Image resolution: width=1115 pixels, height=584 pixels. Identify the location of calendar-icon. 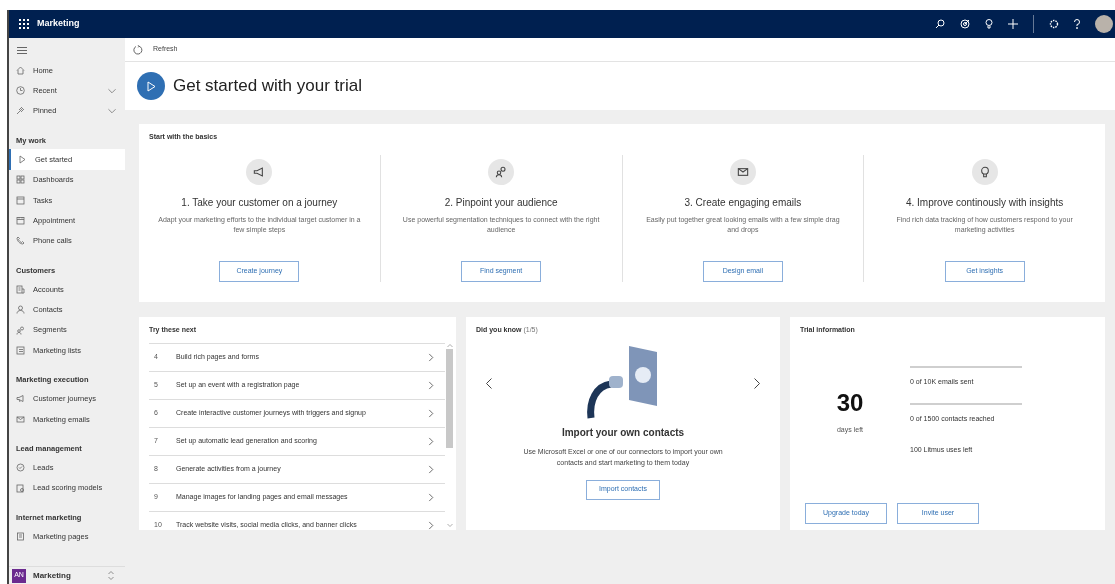
(20, 221).